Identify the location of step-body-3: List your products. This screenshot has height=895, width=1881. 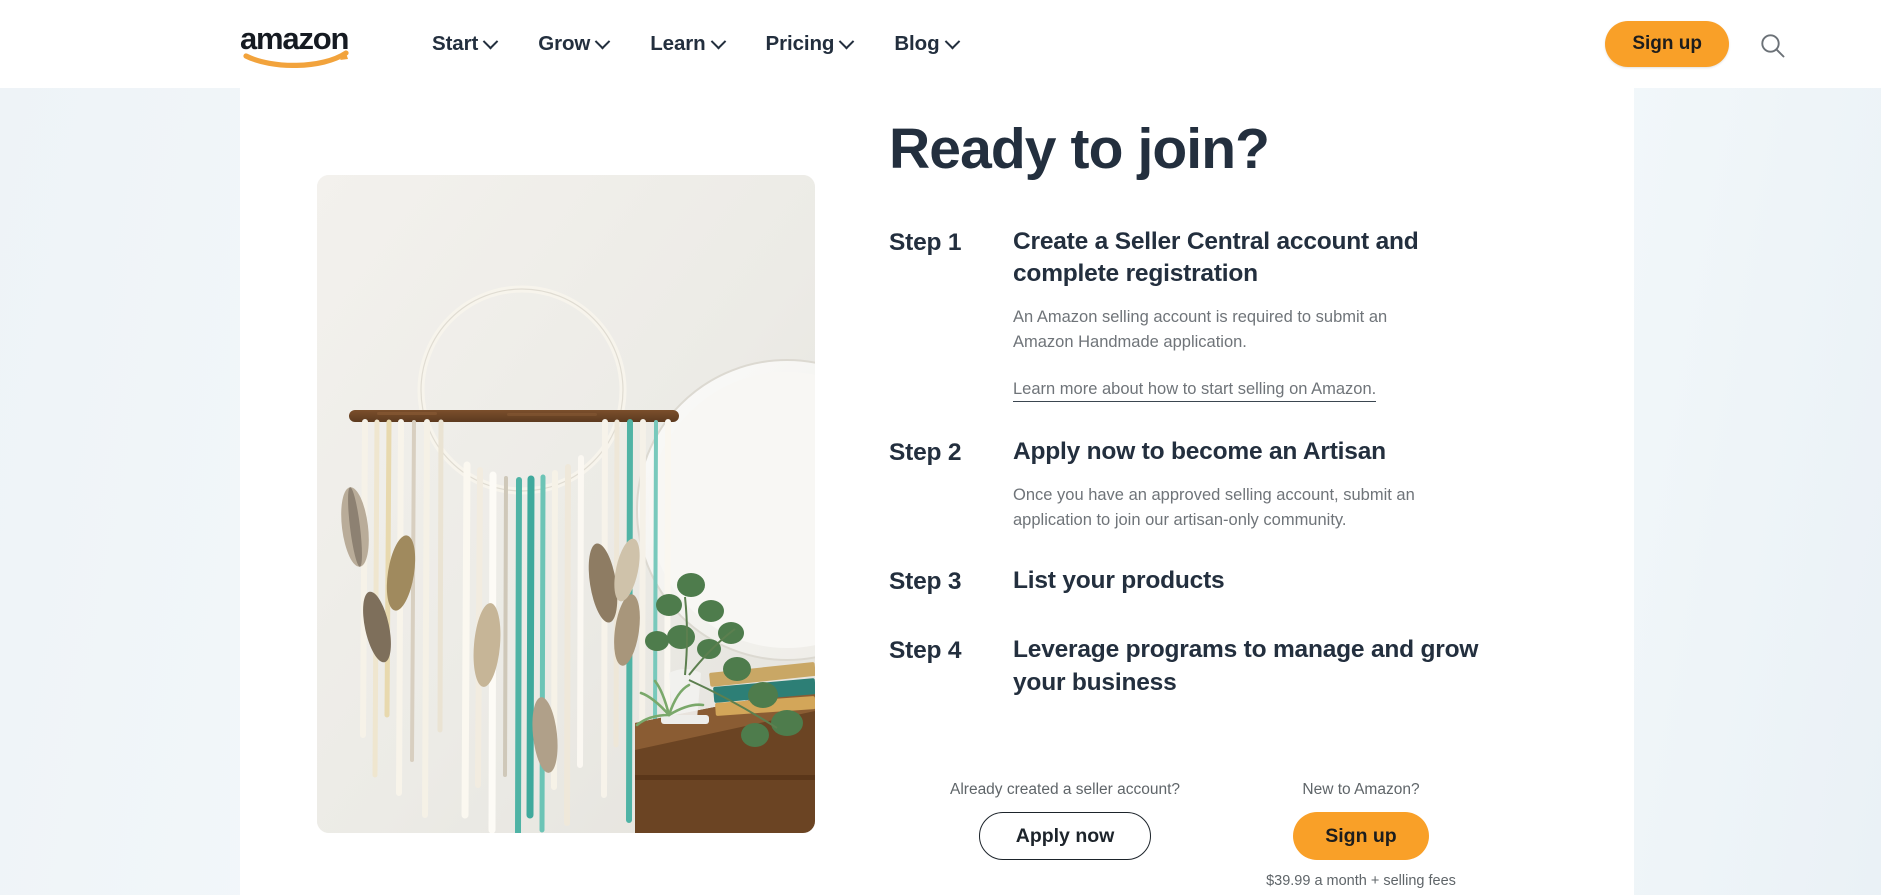
(1271, 581).